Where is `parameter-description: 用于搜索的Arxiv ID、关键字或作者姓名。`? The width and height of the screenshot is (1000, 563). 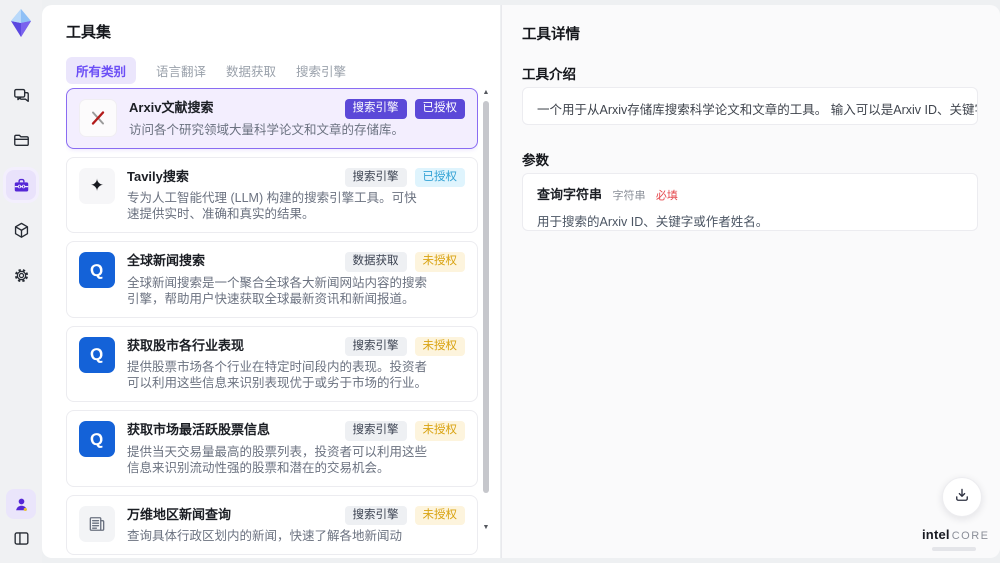
parameter-description: 用于搜索的Arxiv ID、关键字或作者姓名。 is located at coordinates (653, 222).